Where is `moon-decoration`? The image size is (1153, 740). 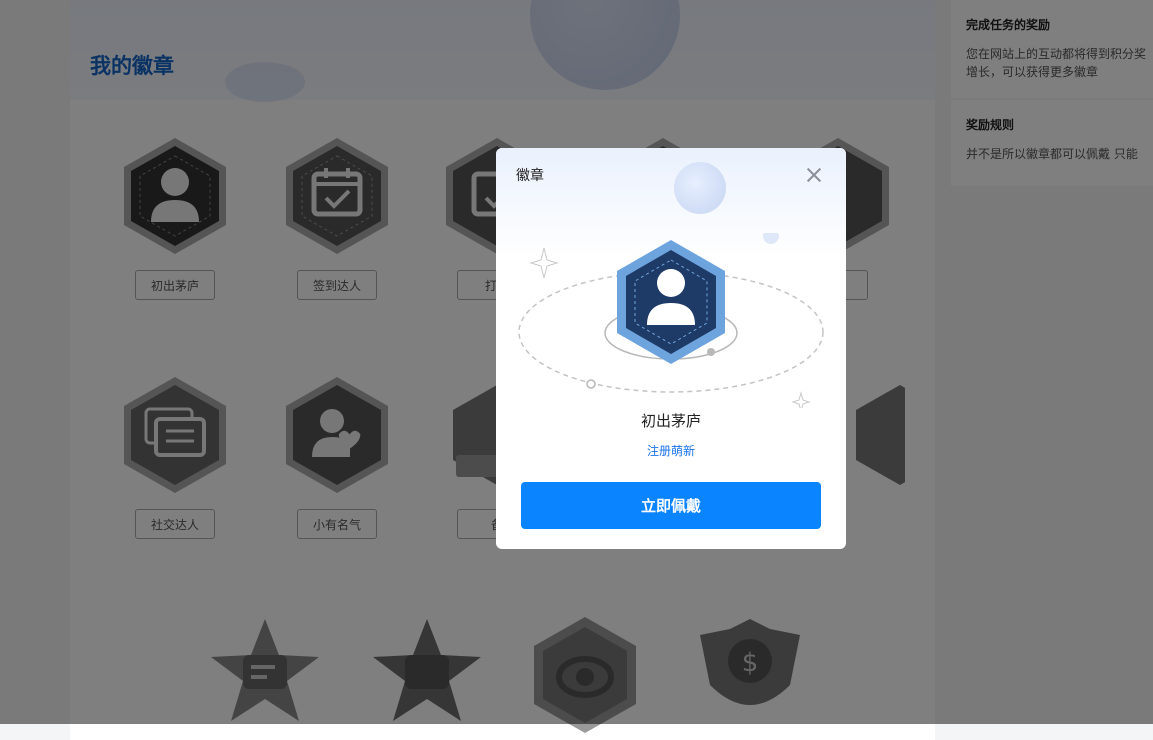
moon-decoration is located at coordinates (700, 188).